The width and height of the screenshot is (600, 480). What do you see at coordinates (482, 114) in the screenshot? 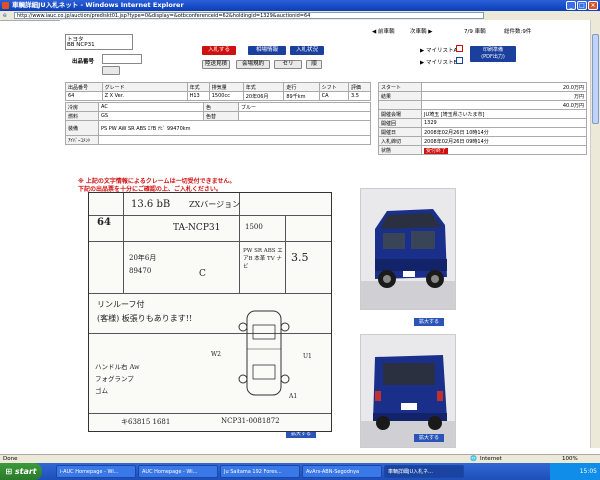
I see `table-row: 開催会場 JU埼玉 [埼玉県さいたま市]` at bounding box center [482, 114].